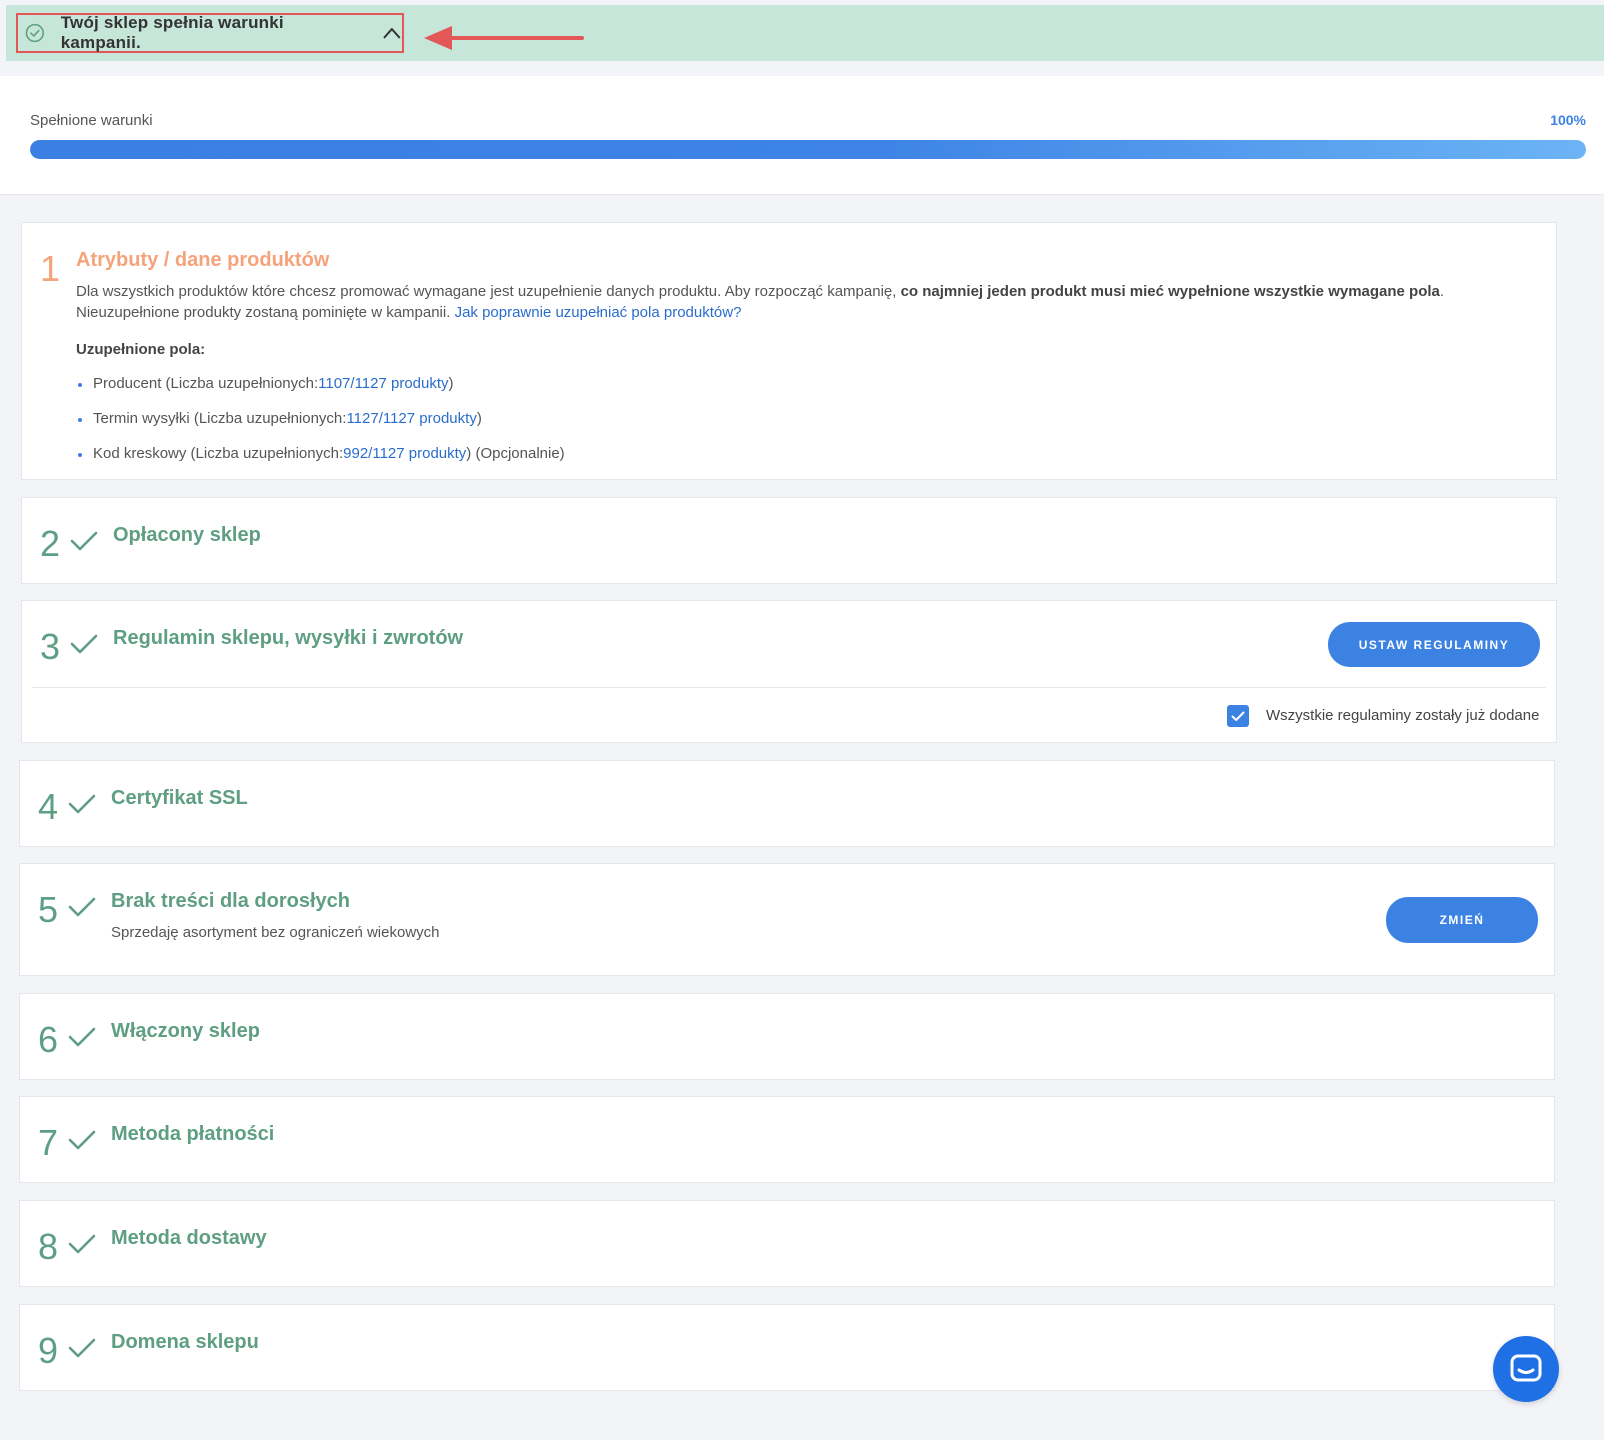 The height and width of the screenshot is (1440, 1604). Describe the element at coordinates (48, 1142) in the screenshot. I see `step-number: 7` at that location.